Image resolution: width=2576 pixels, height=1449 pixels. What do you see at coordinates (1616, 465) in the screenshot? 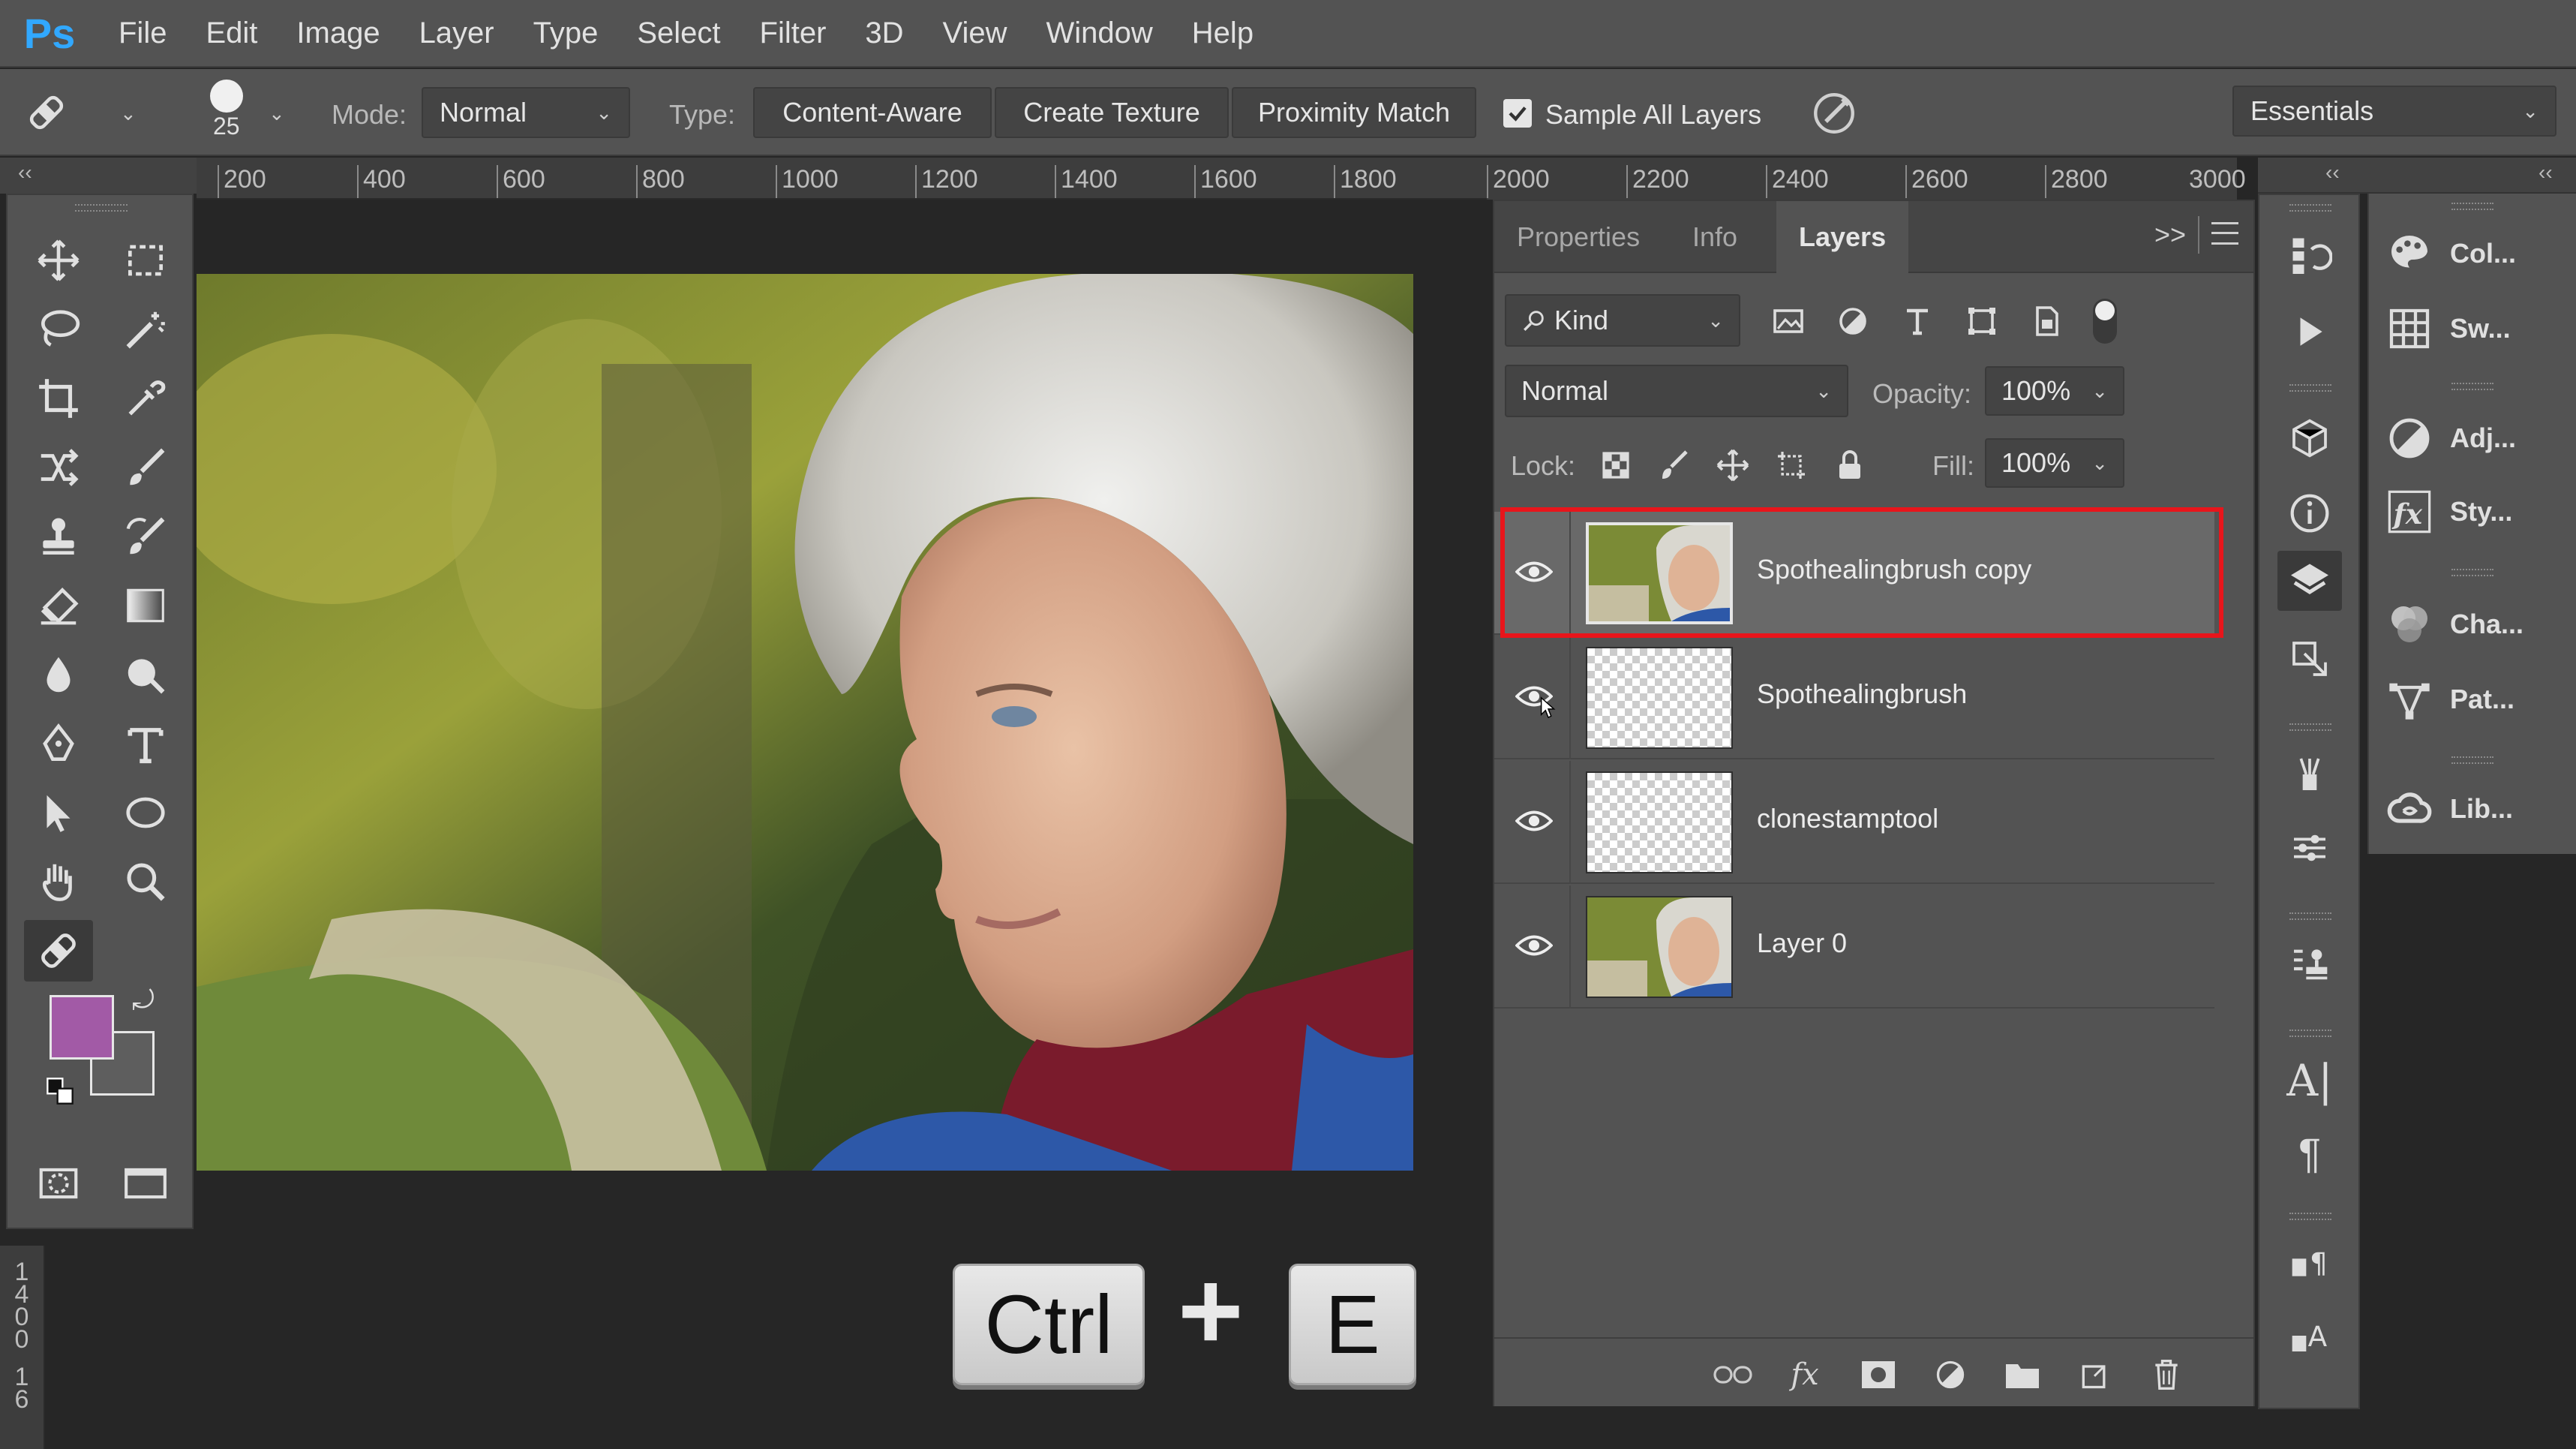
I see `lock-transparent-pixels-icon` at bounding box center [1616, 465].